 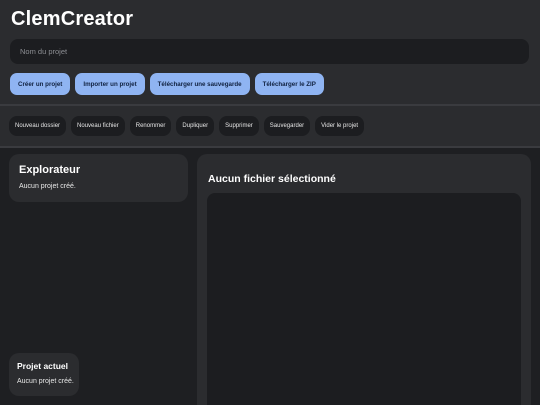 I want to click on project-name-input, so click(x=269, y=51).